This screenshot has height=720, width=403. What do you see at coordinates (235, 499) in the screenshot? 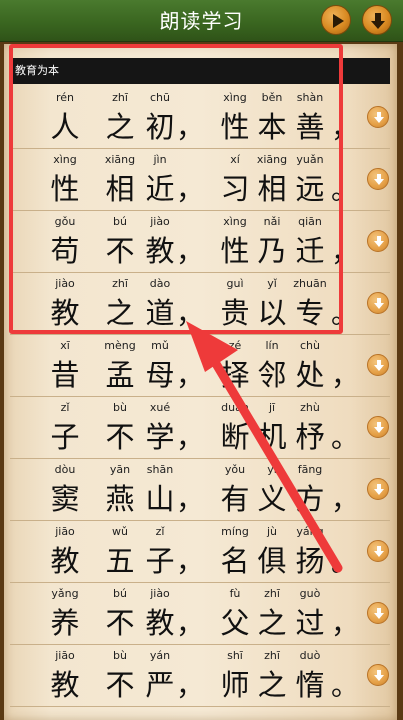
I see `chinese-character: 有` at bounding box center [235, 499].